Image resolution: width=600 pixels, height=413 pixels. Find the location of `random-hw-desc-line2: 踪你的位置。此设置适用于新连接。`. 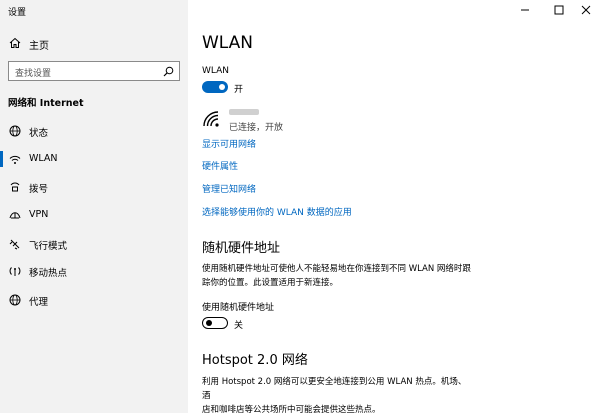

random-hw-desc-line2: 踪你的位置。此设置适用于新连接。 is located at coordinates (270, 283).